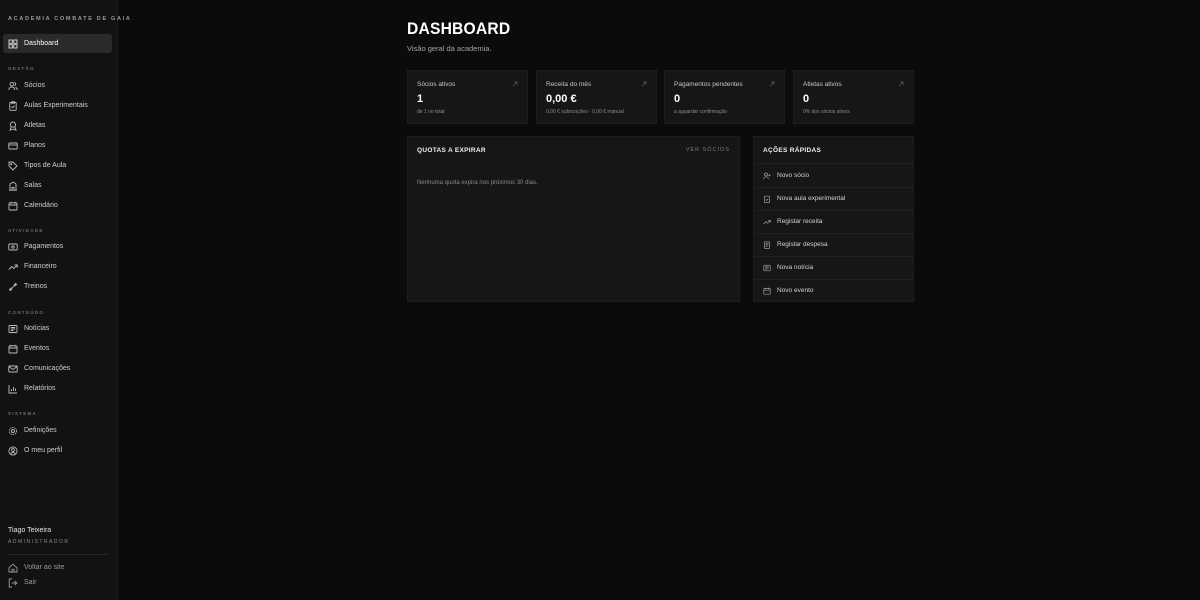  Describe the element at coordinates (833, 290) in the screenshot. I see `new-event-action: Novo evento` at that location.